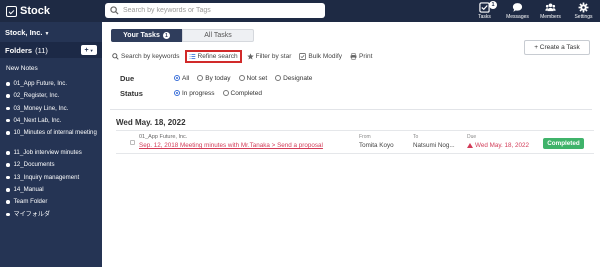 The width and height of the screenshot is (600, 267). Describe the element at coordinates (53, 180) in the screenshot. I see `folder-item: 13_Inquiry management` at that location.